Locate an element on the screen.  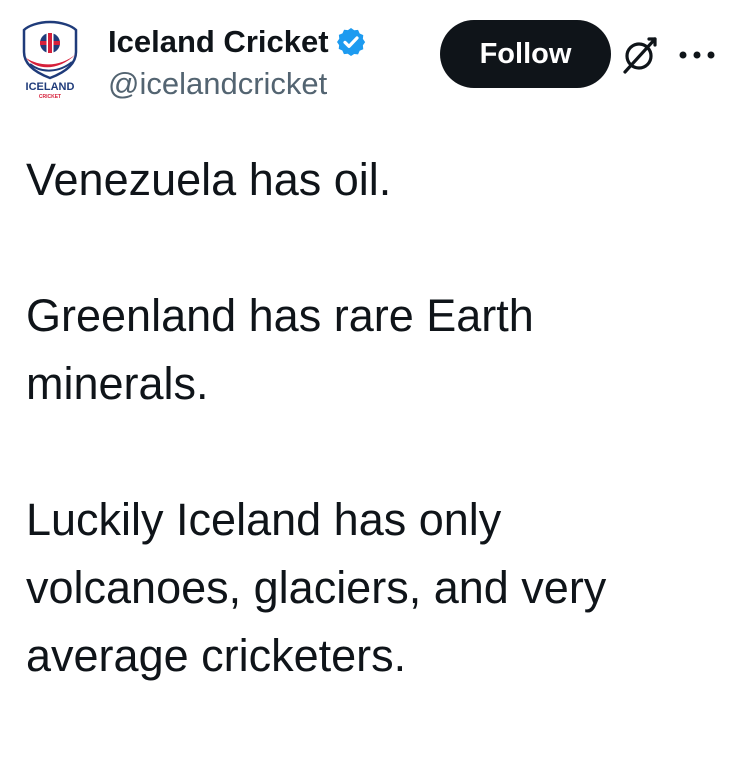
avatar: ICELAND CRICKET is located at coordinates (50, 60).